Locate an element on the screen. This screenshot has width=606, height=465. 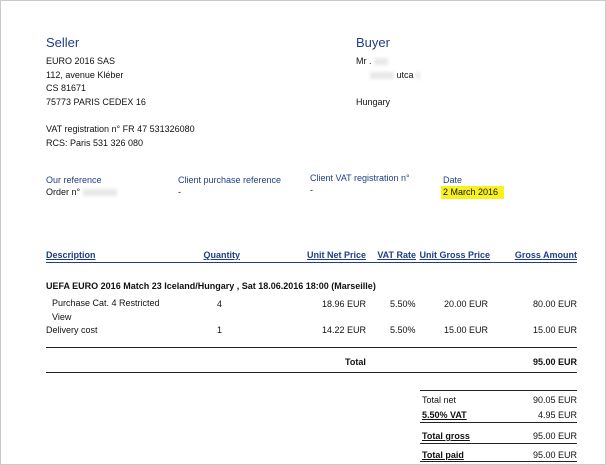
column-header-unit-net-price: Unit Net Price is located at coordinates (336, 255).